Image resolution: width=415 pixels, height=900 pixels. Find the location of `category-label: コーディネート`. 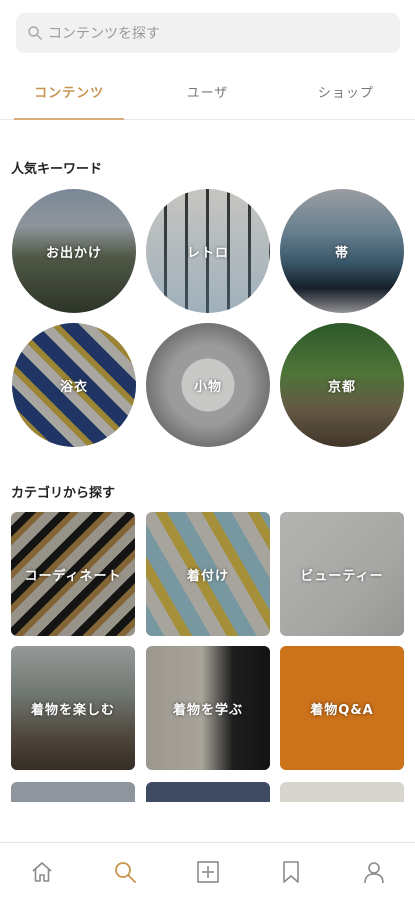

category-label: コーディネート is located at coordinates (73, 576).